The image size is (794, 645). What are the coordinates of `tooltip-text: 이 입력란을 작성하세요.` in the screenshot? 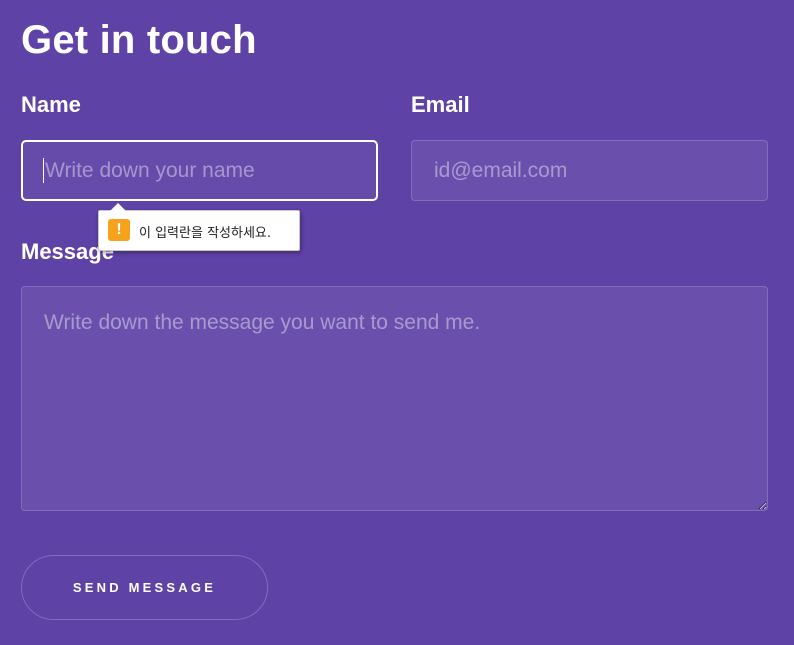 It's located at (205, 233).